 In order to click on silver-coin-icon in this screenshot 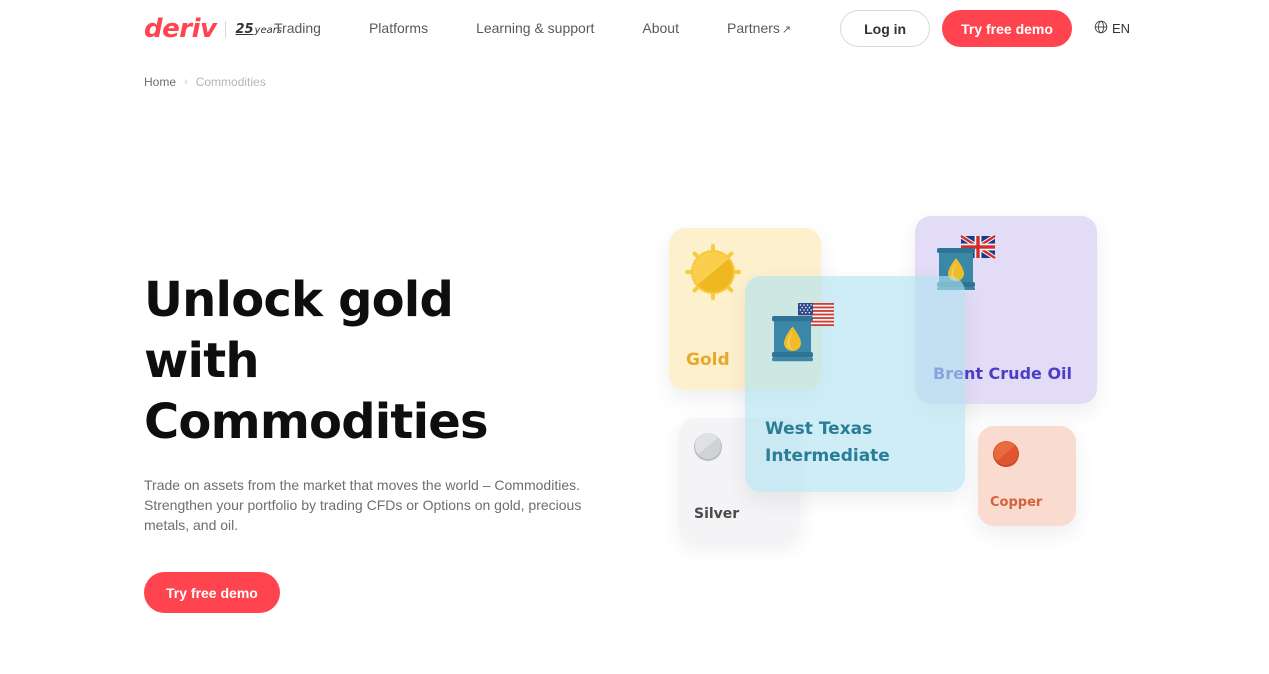, I will do `click(708, 449)`.